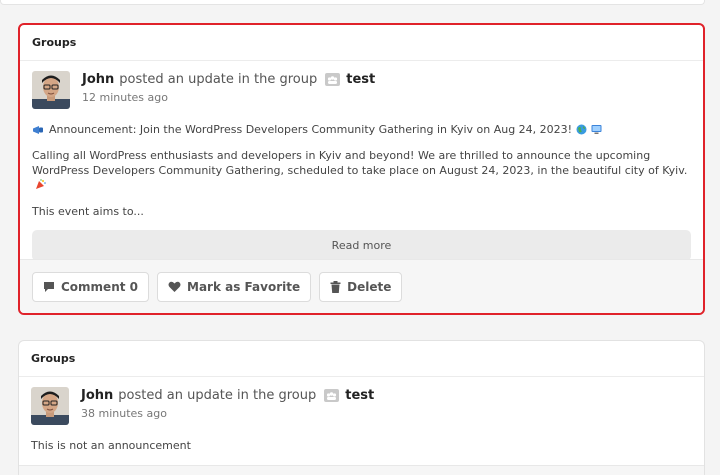 The width and height of the screenshot is (720, 475). What do you see at coordinates (49, 286) in the screenshot?
I see `comment-icon` at bounding box center [49, 286].